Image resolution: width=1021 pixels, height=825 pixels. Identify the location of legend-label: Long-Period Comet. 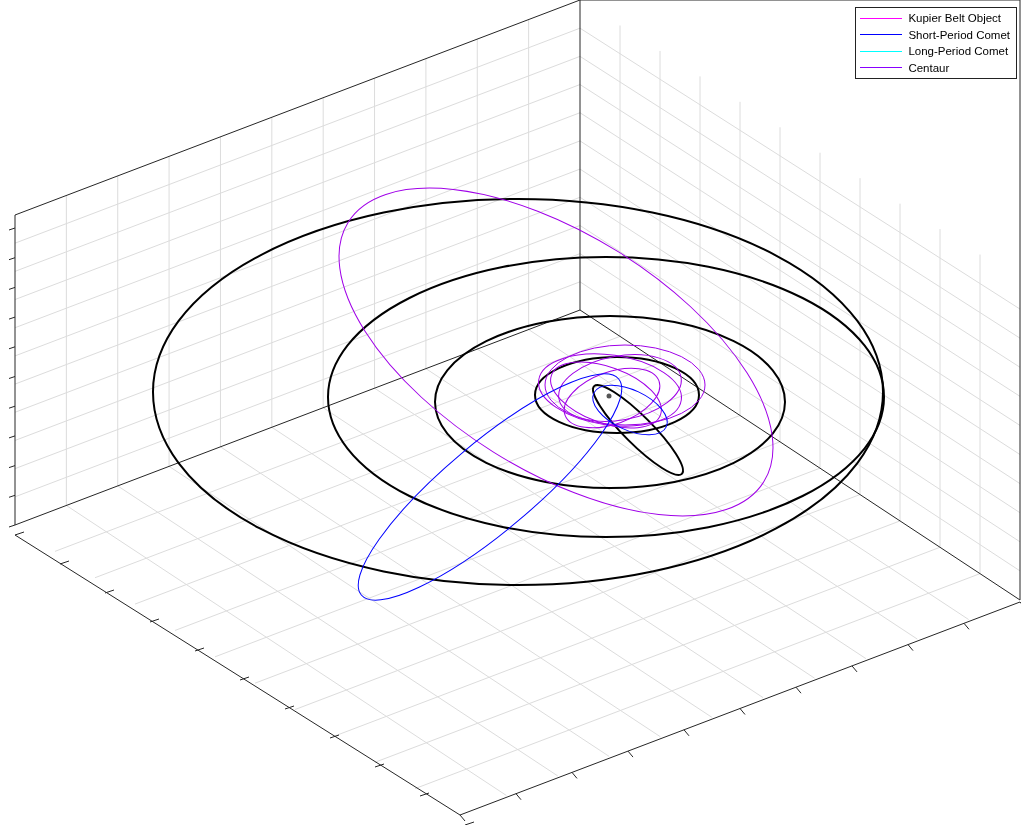
(958, 51).